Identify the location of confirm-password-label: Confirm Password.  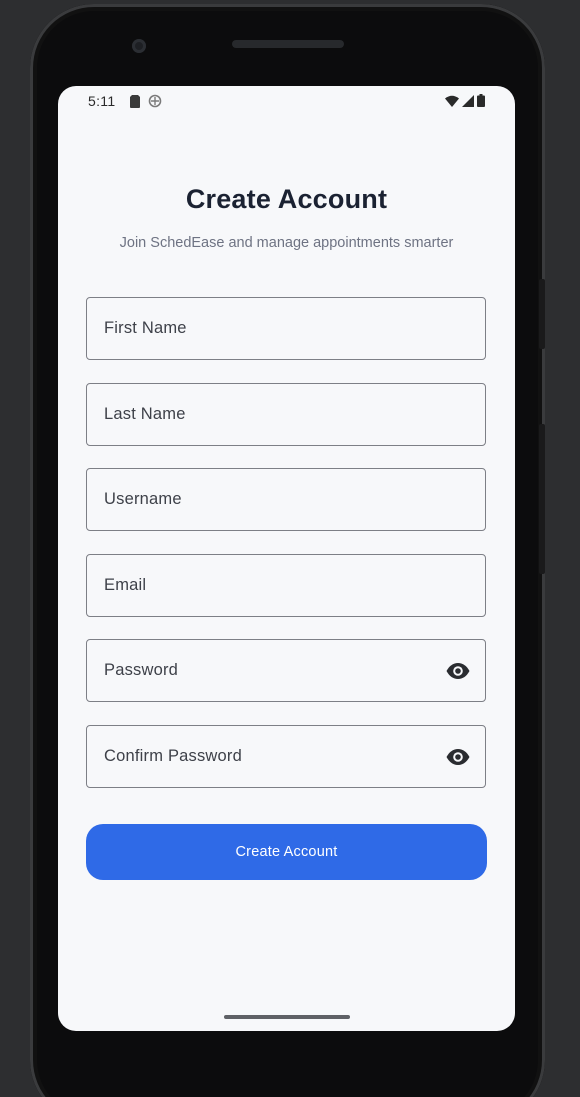
(173, 756).